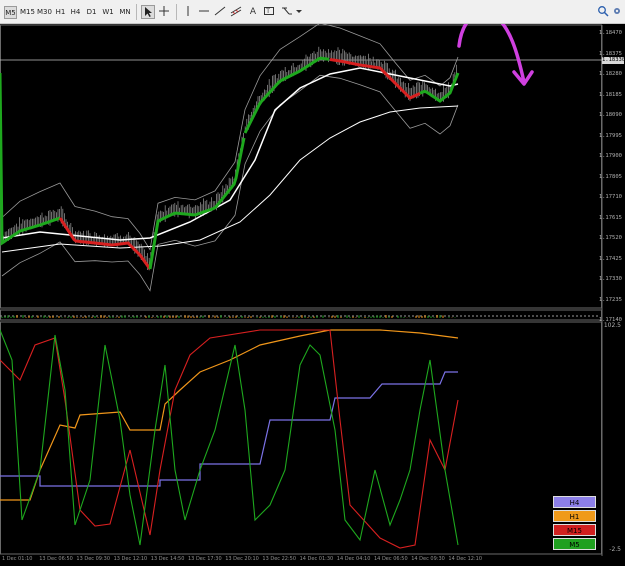 The width and height of the screenshot is (625, 566). Describe the element at coordinates (612, 325) in the screenshot. I see `oscillator-top-label: 102.5` at that location.